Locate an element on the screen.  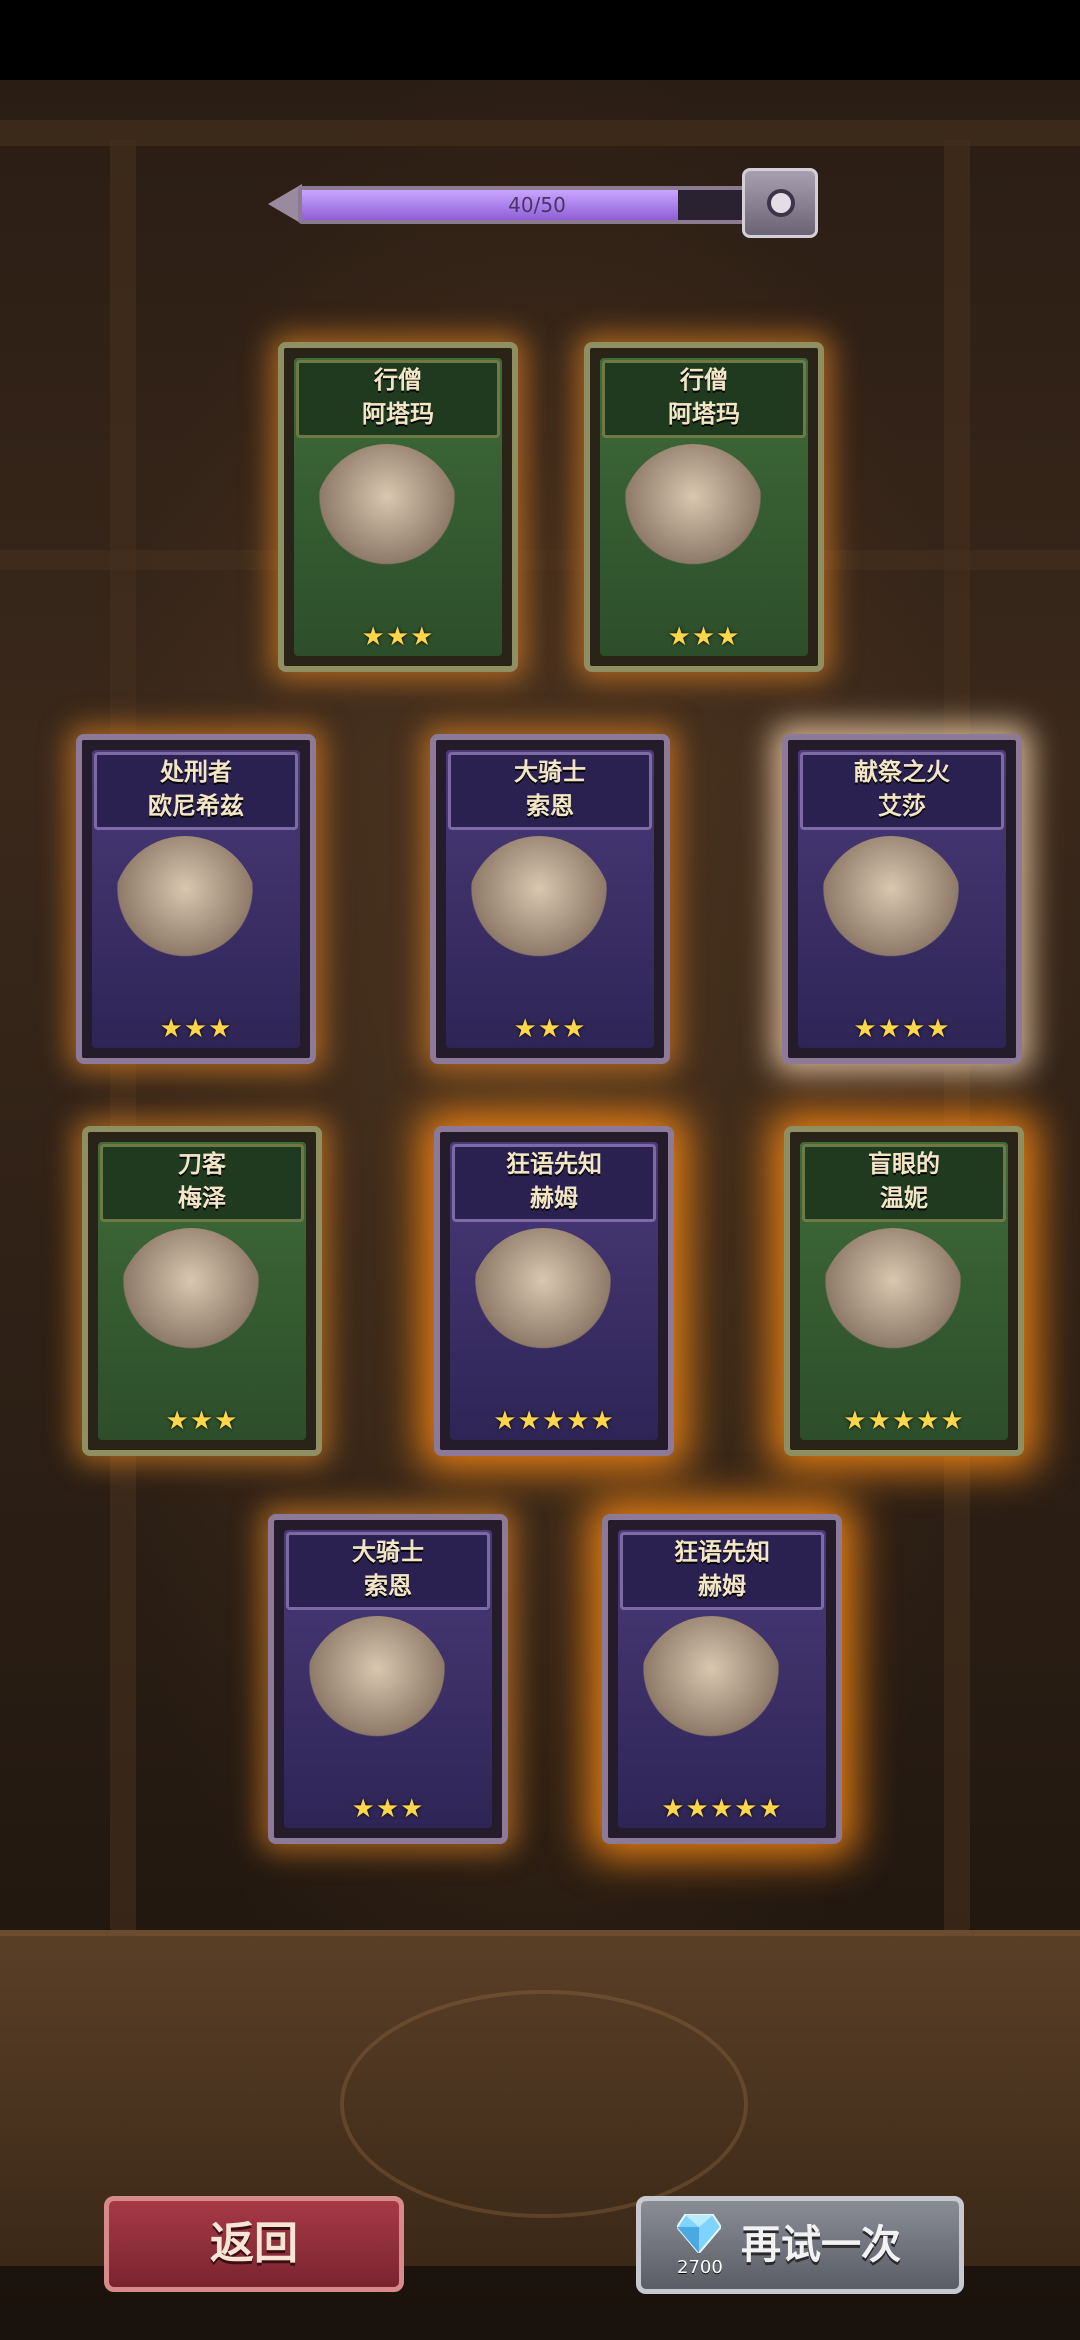
table-rune-decoration is located at coordinates (544, 2104).